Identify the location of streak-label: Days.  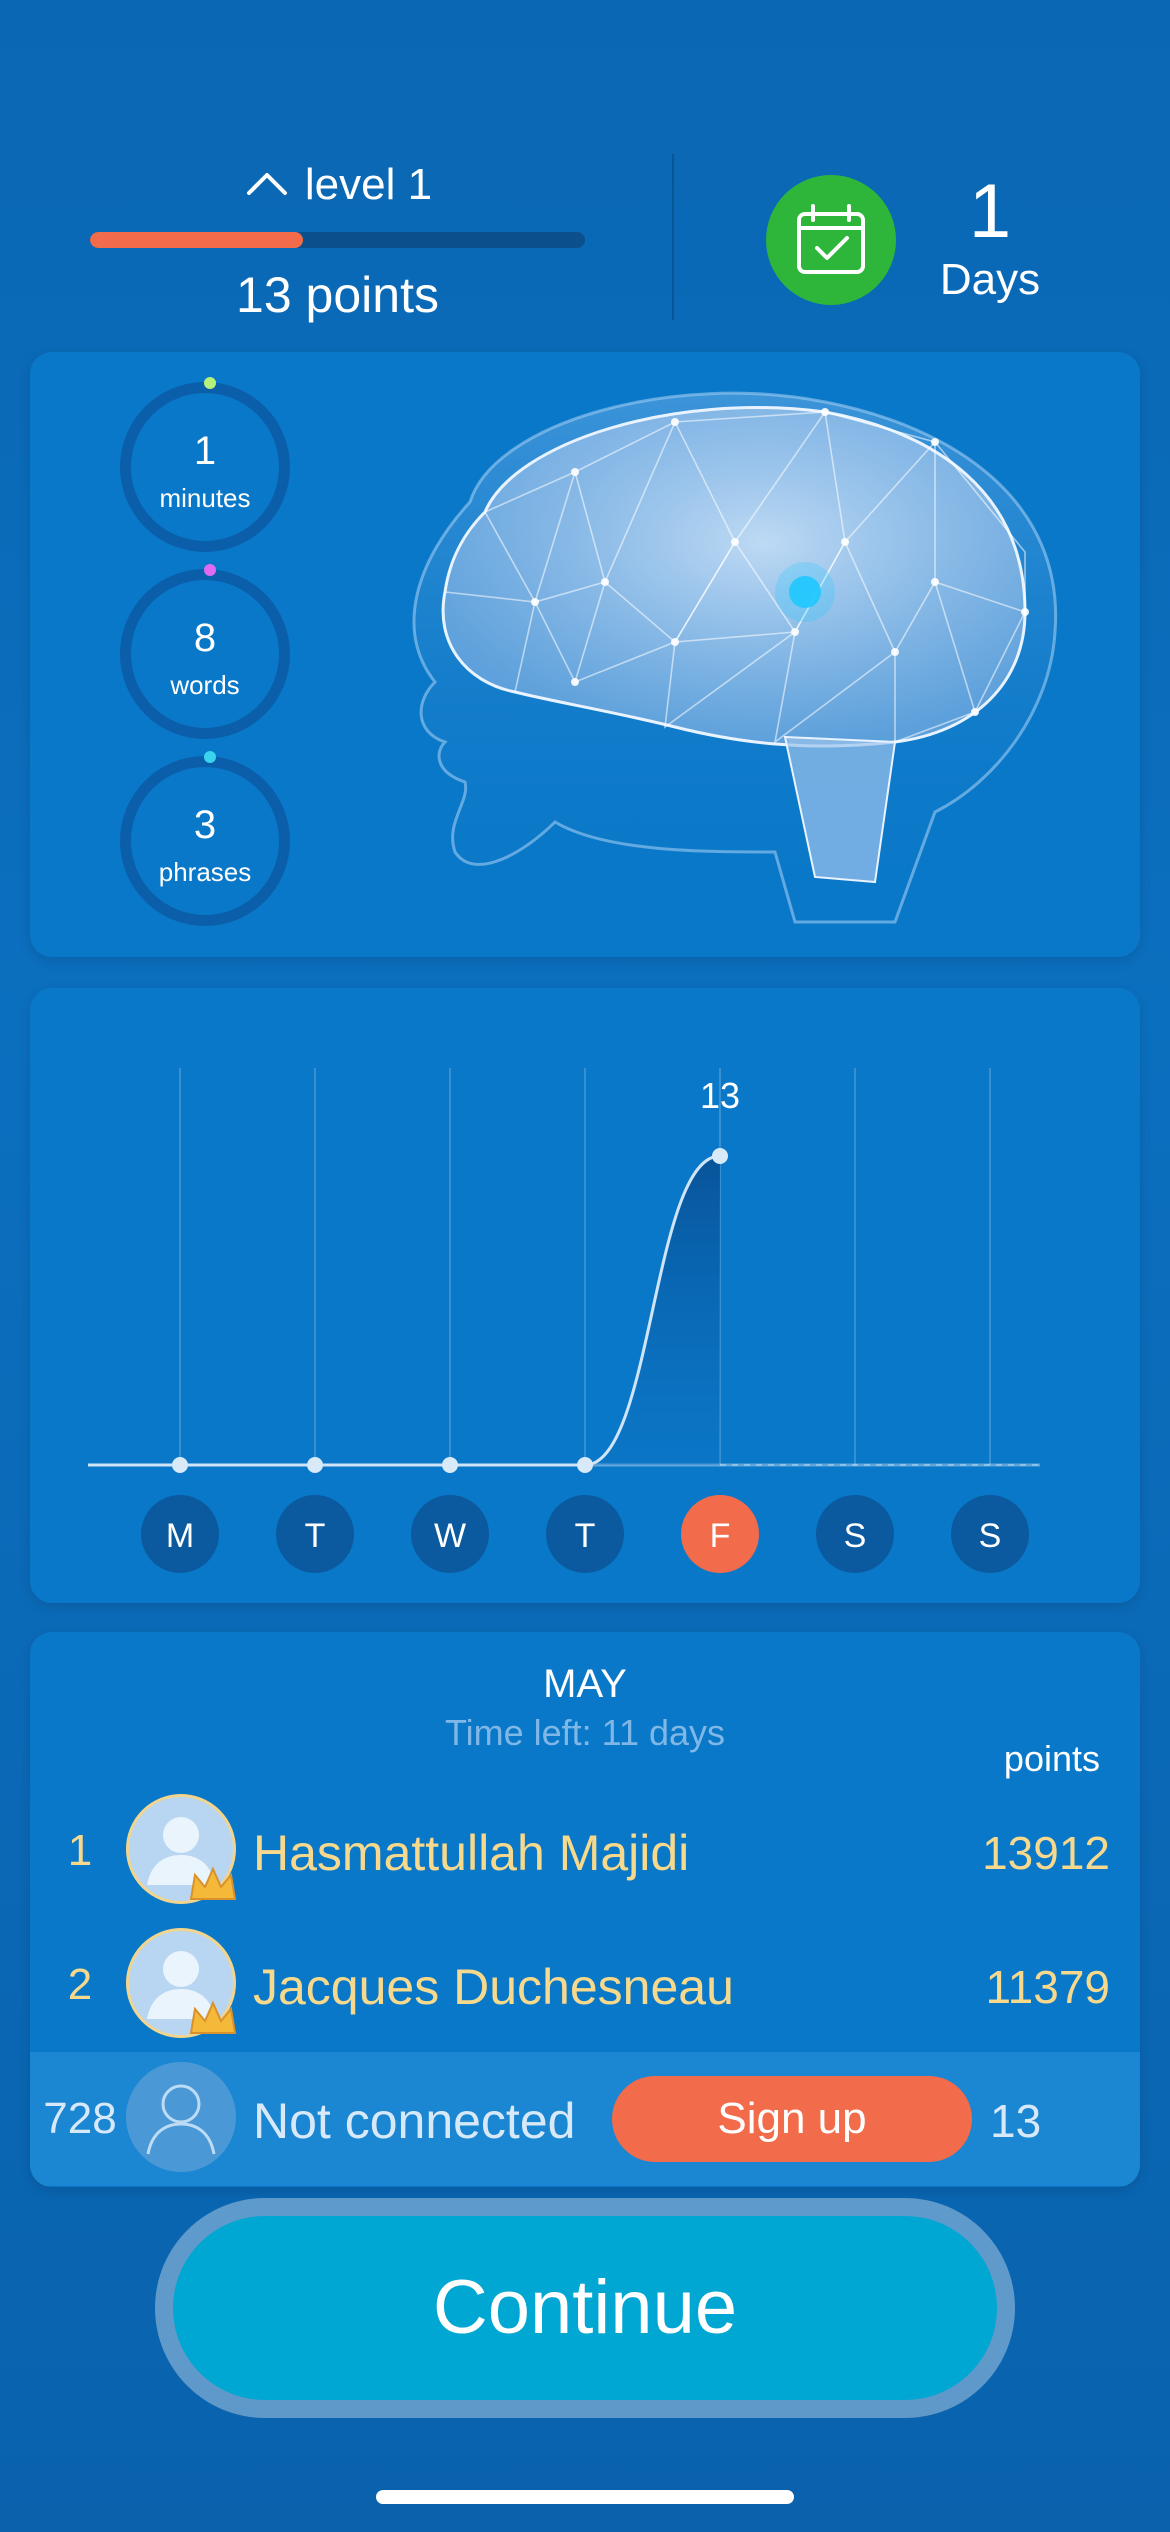
(990, 279).